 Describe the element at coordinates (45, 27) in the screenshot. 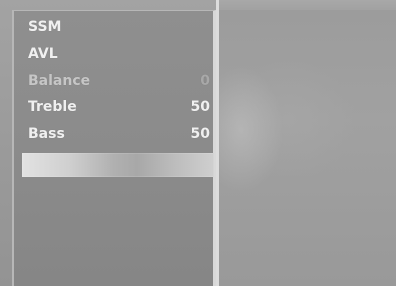

I see `menu-item-label: SSM` at that location.